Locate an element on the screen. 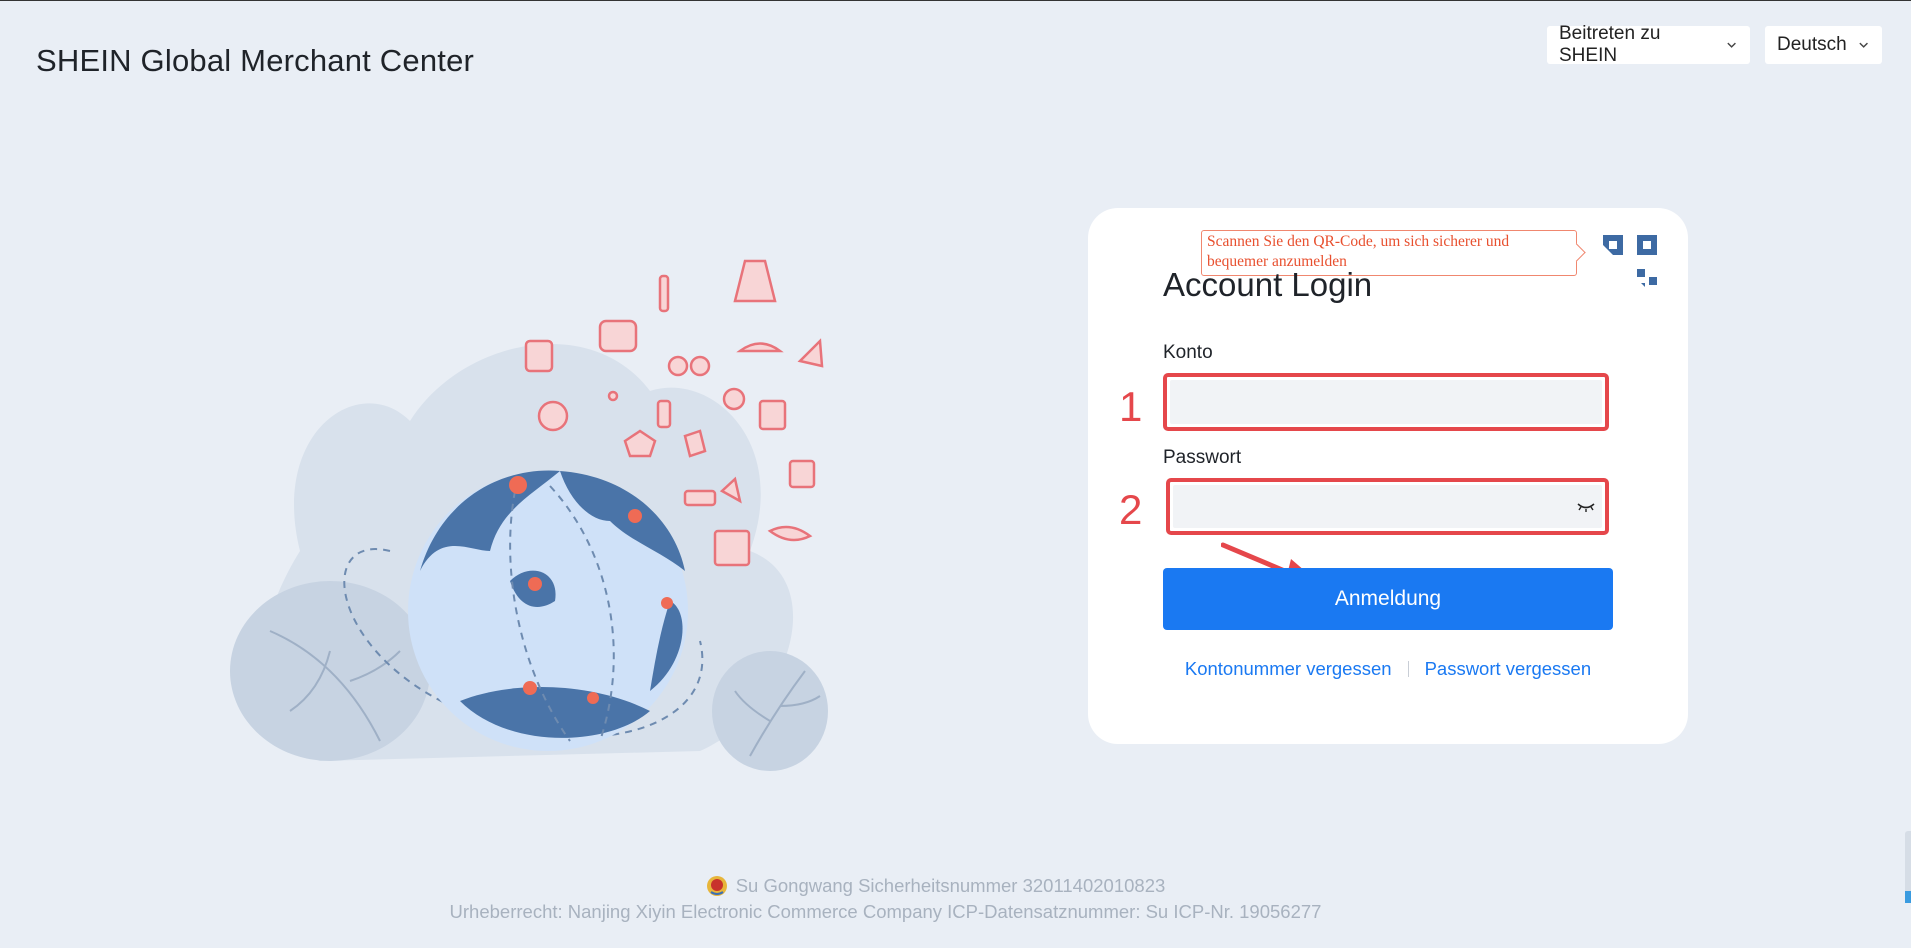 This screenshot has height=948, width=1911. account-input is located at coordinates (1386, 402).